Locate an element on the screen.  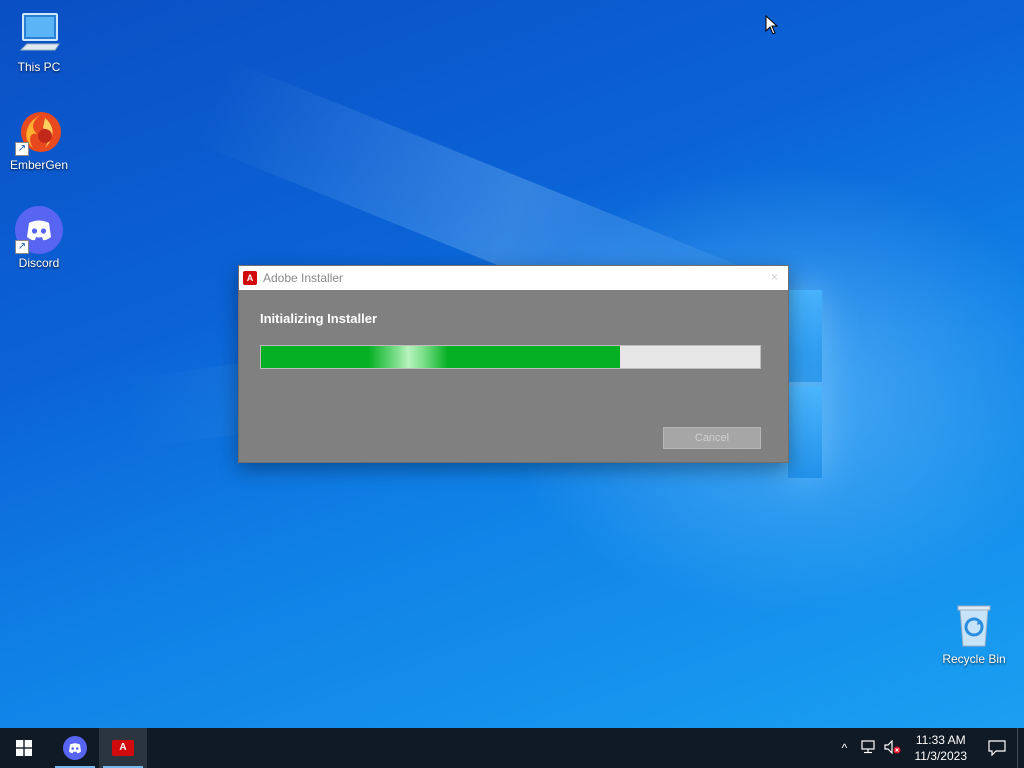
system-tray: ^ 11:33 AM 11/3/2023 is located at coordinates (928, 748).